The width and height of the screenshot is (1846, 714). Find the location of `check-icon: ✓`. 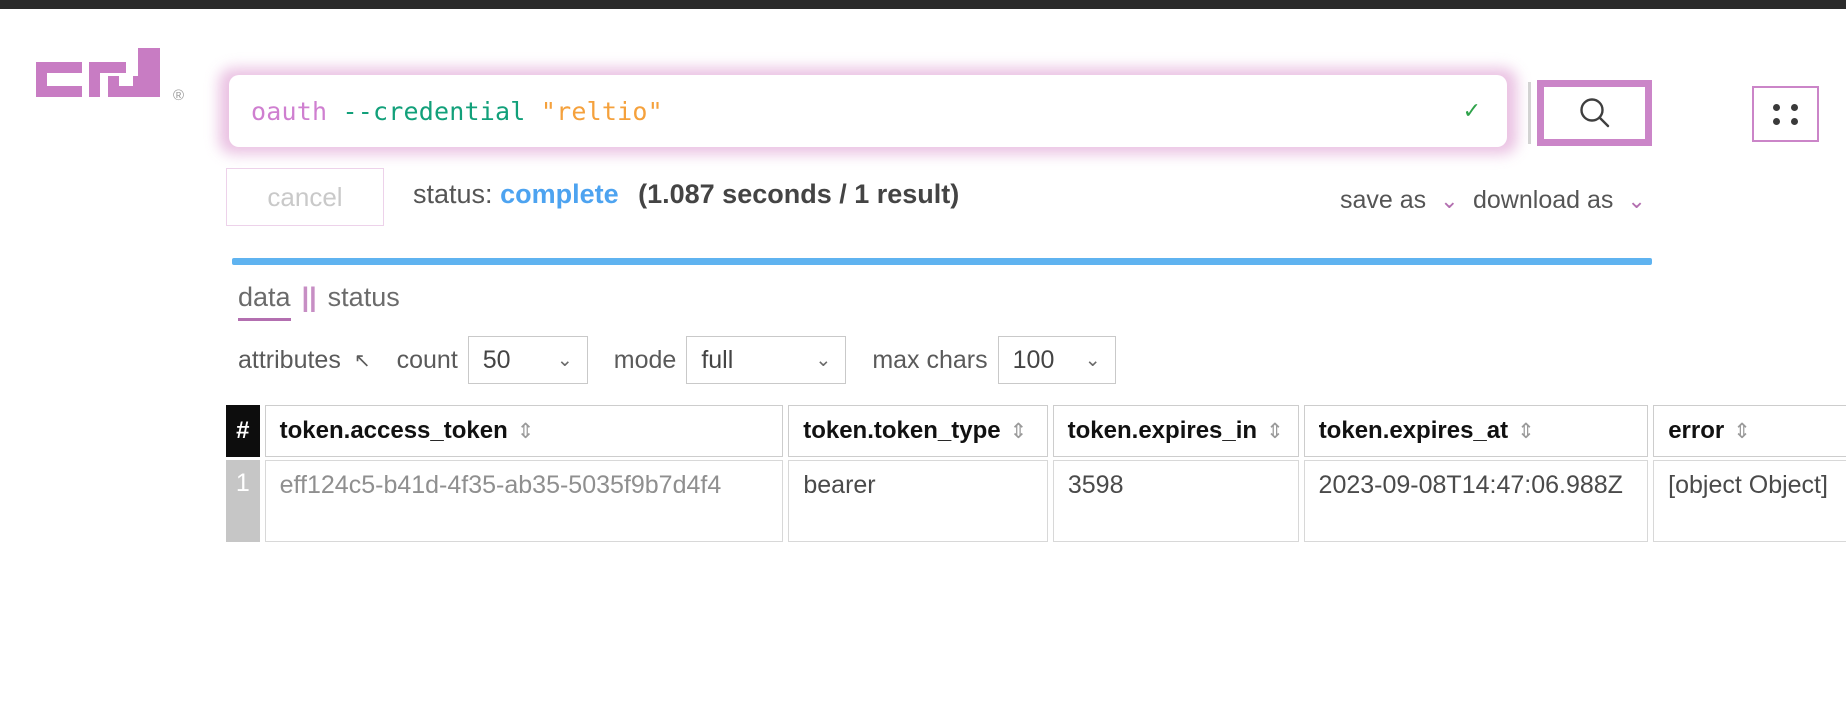

check-icon: ✓ is located at coordinates (1471, 110).